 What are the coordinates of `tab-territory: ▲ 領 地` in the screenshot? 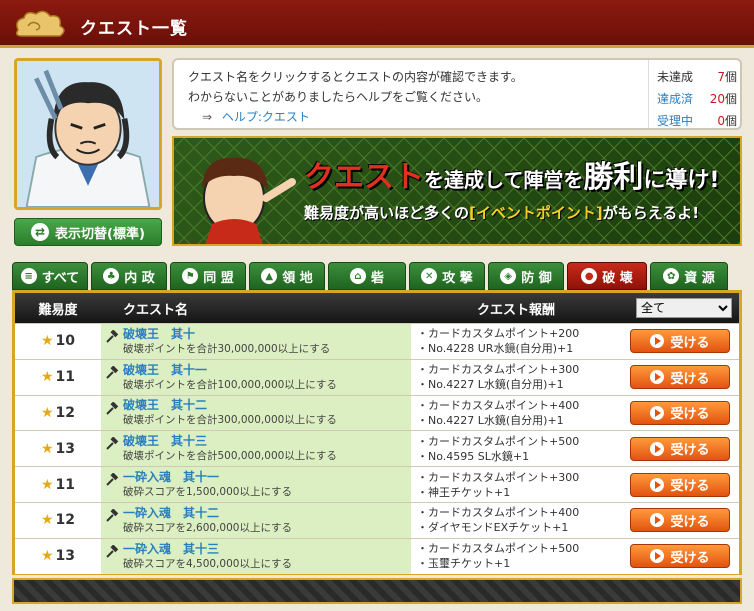 It's located at (287, 276).